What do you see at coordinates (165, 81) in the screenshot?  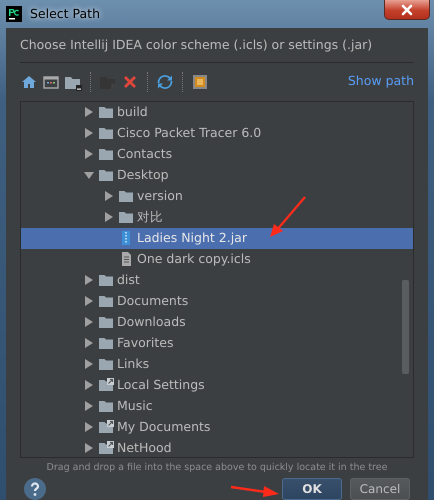 I see `refresh-icon` at bounding box center [165, 81].